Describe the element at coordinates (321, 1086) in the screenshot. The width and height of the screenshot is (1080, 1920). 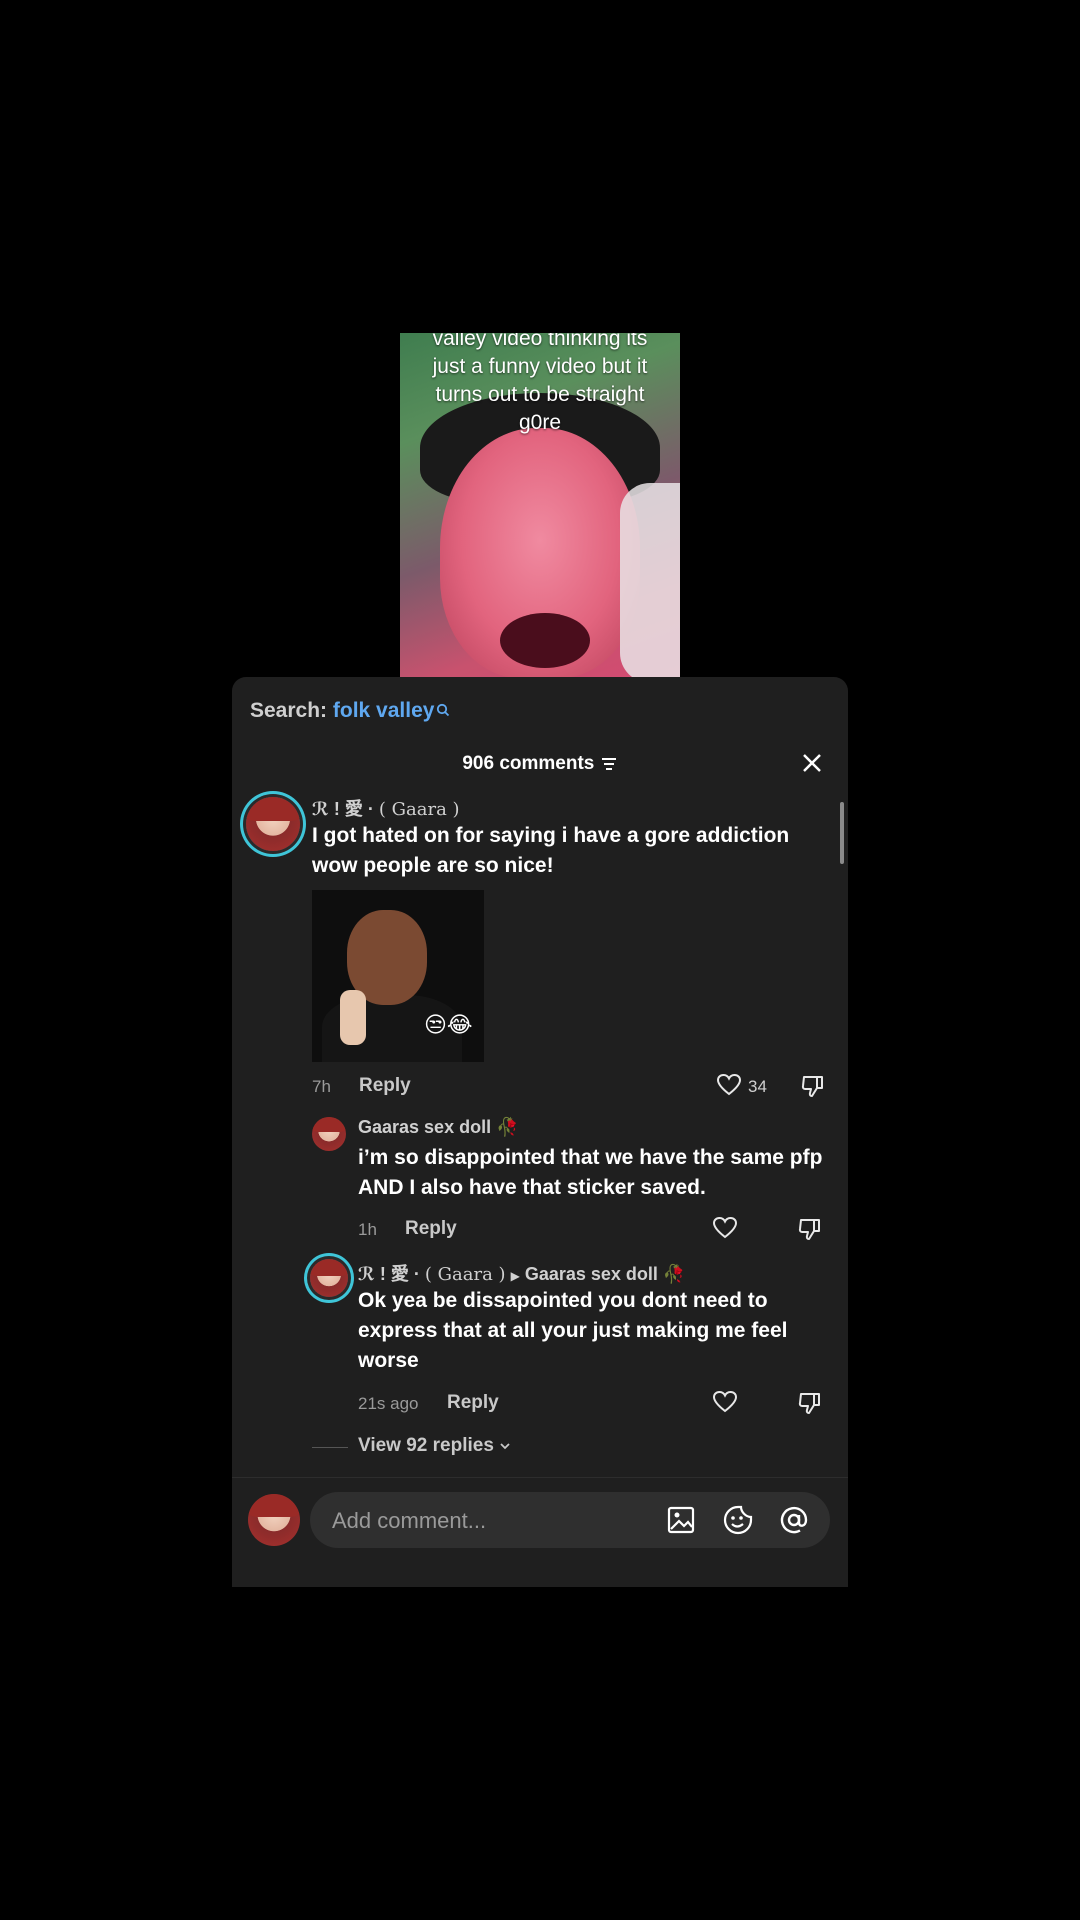
I see `comment-time: 7h` at that location.